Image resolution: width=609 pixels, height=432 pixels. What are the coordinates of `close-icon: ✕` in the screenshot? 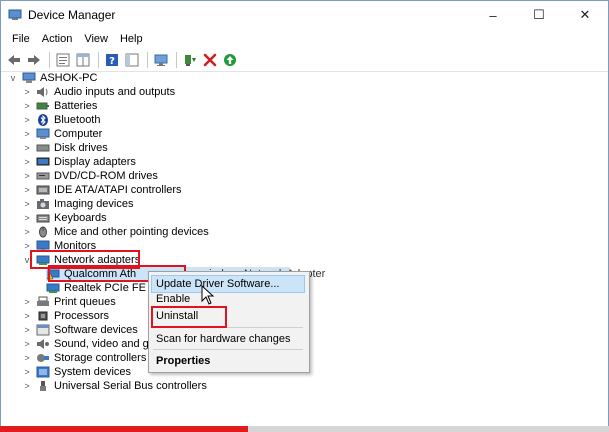 It's located at (585, 14).